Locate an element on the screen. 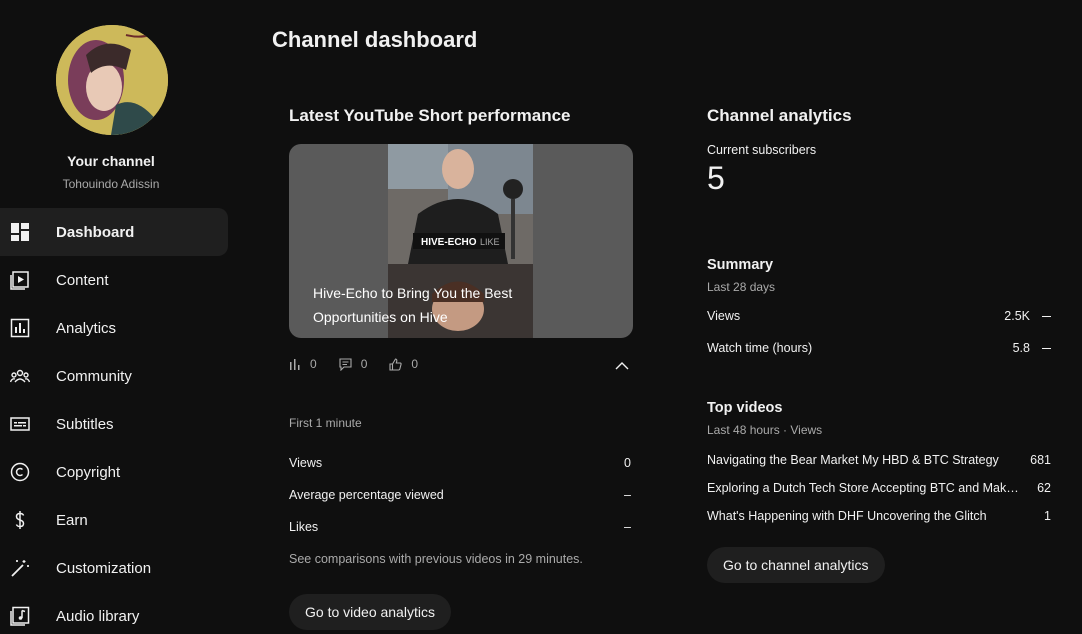  top-video-views: 681 is located at coordinates (1040, 460).